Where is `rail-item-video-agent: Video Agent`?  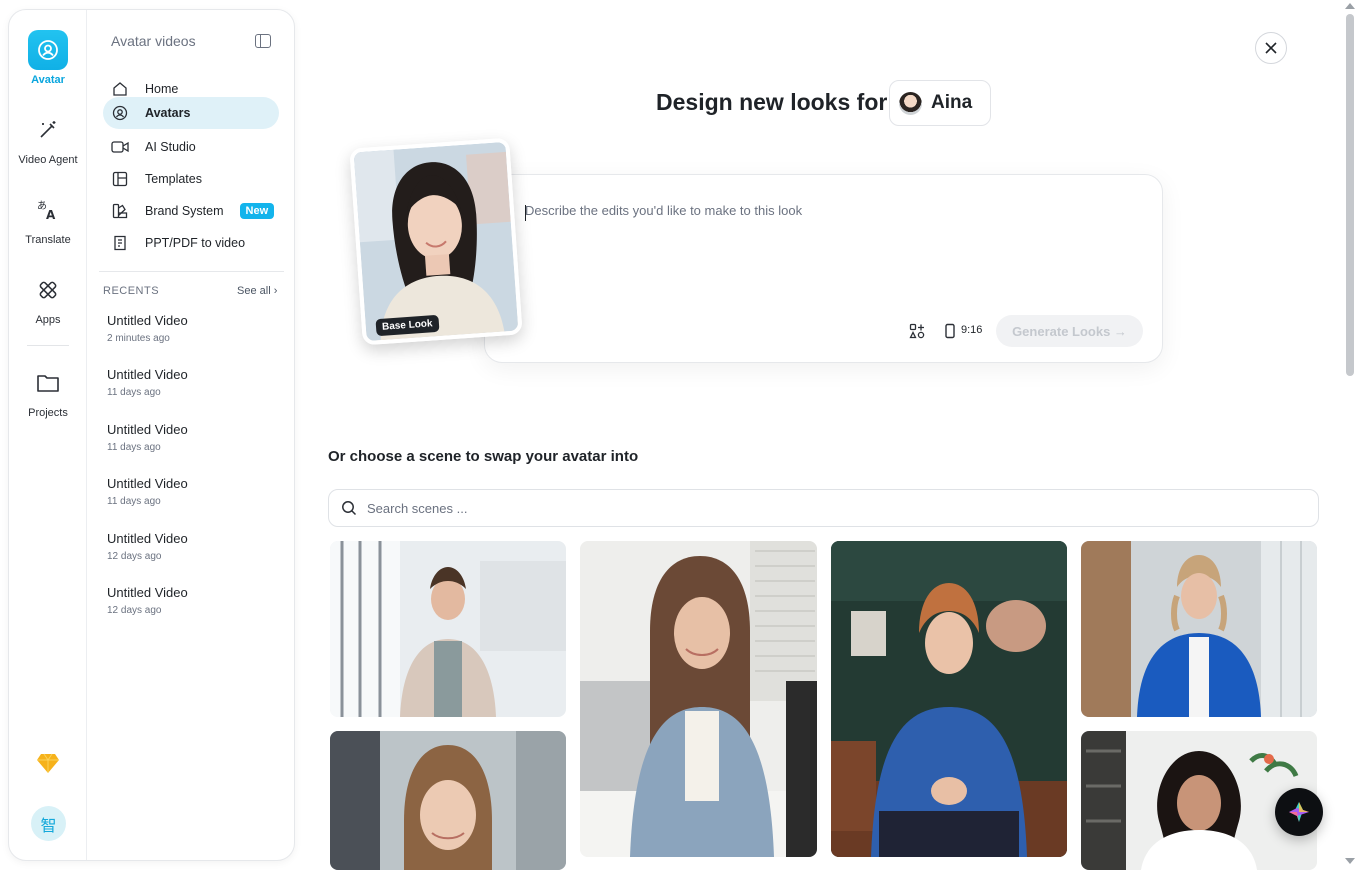 rail-item-video-agent: Video Agent is located at coordinates (48, 138).